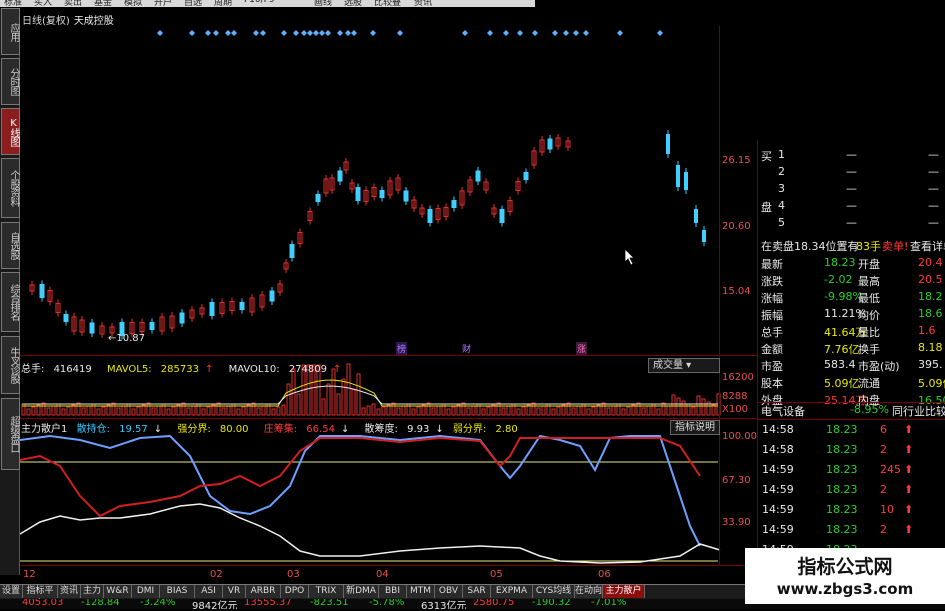 The image size is (945, 611). I want to click on menu-item: 标准, so click(13, 3).